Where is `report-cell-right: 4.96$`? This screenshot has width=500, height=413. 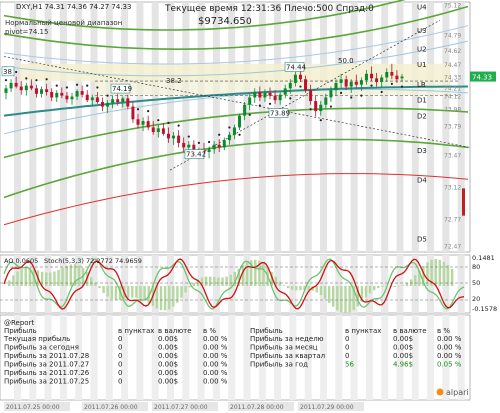 report-cell-right: 4.96$ is located at coordinates (403, 365).